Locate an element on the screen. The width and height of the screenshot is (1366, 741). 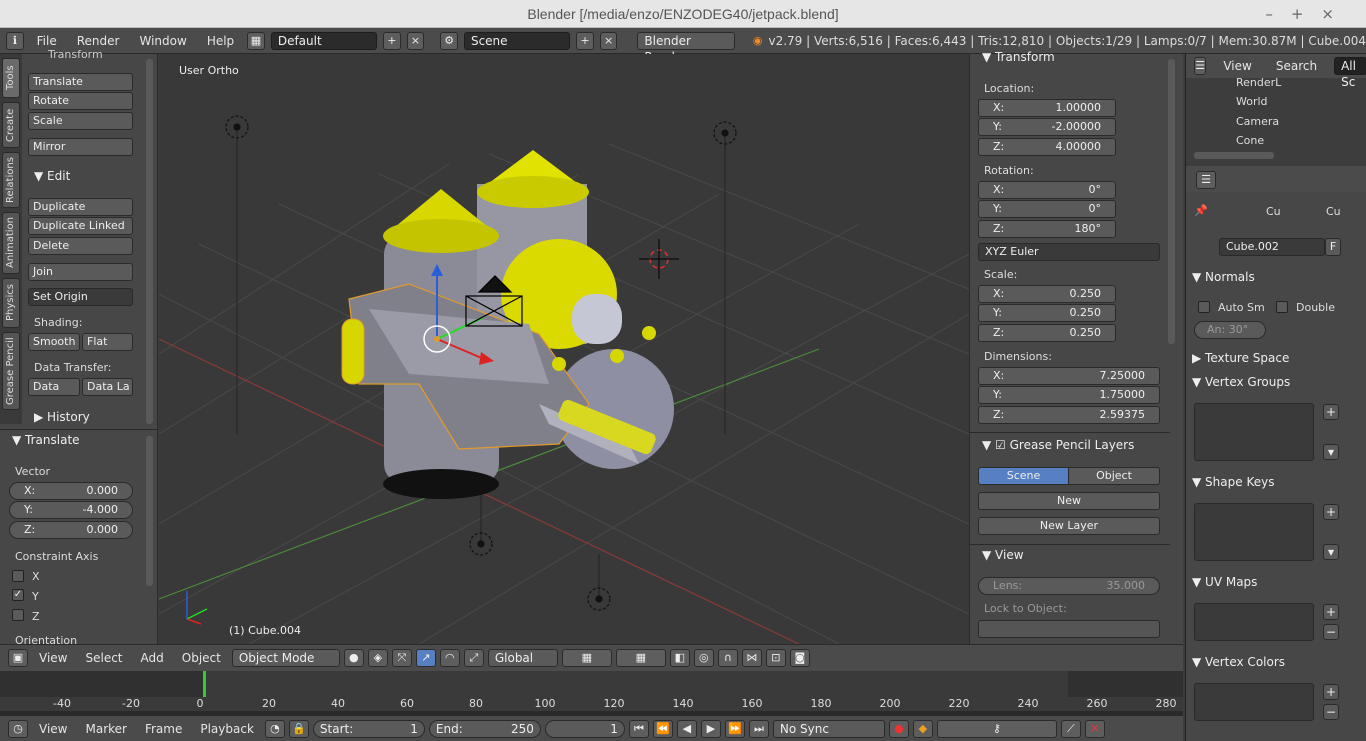
scale-manipulator-icon: ⤢ is located at coordinates (473, 658).